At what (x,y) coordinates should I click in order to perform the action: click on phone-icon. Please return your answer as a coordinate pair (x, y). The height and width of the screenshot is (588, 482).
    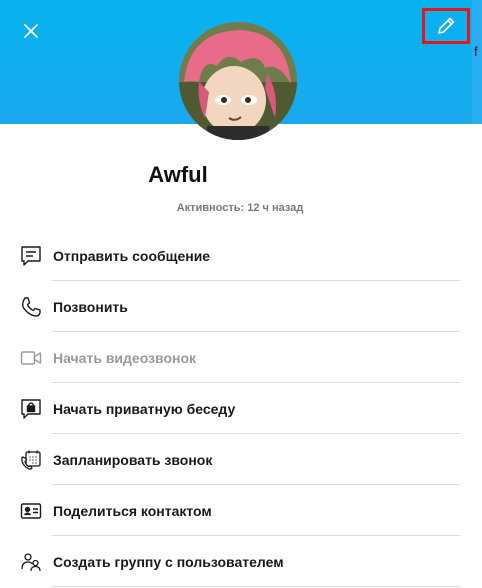
    Looking at the image, I should click on (31, 307).